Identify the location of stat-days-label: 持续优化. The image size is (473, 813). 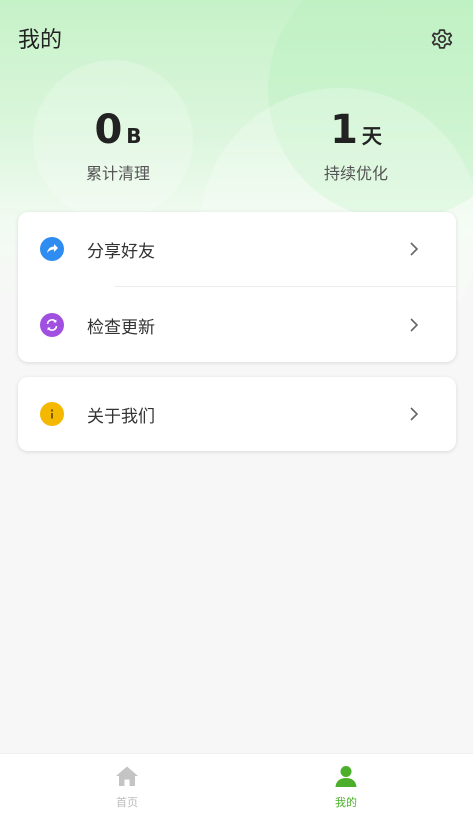
(355, 173).